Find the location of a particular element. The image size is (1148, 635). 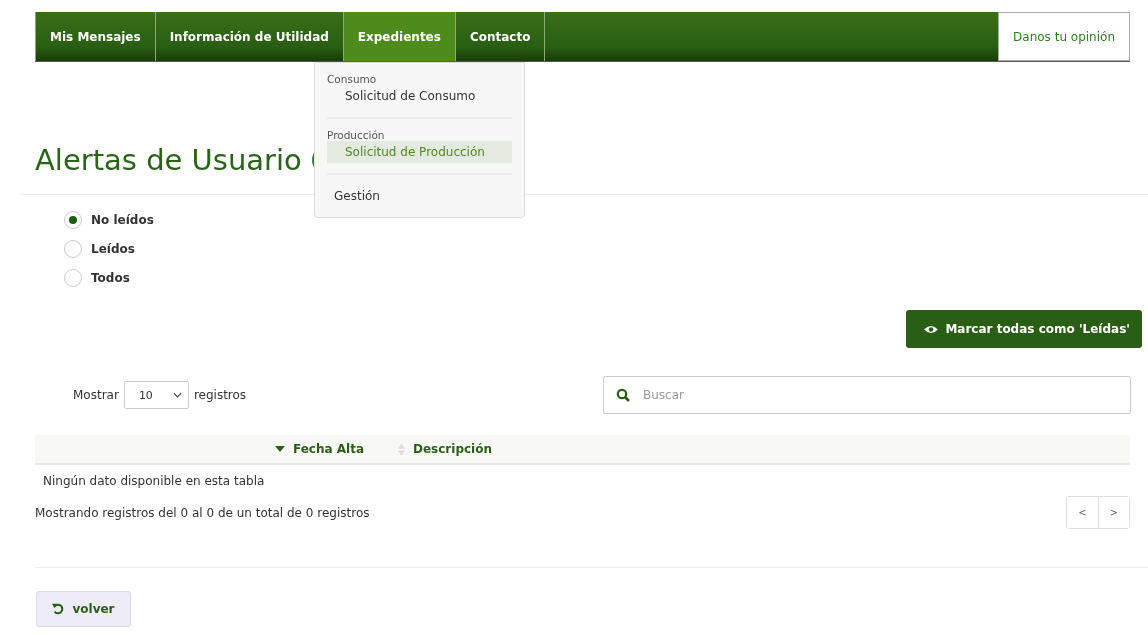

mark-all-read-button: Marcar todas como 'Leídas' is located at coordinates (1024, 329).